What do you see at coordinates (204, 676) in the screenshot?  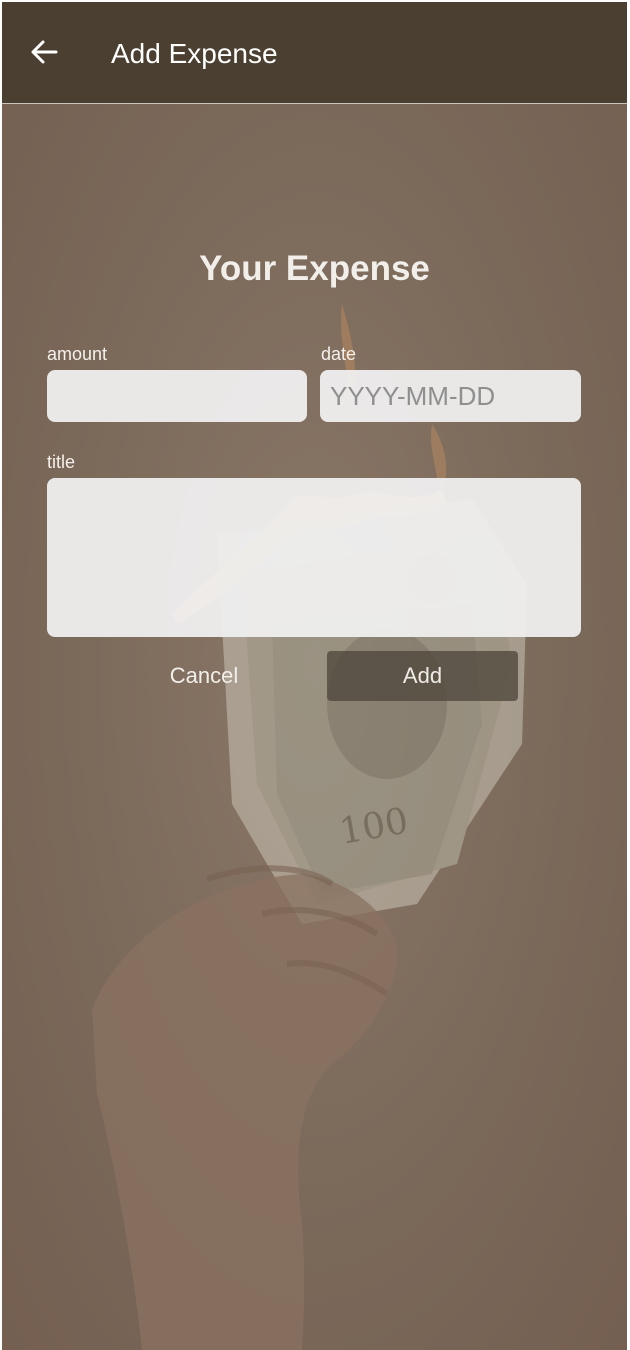 I see `cancel-button: Cancel` at bounding box center [204, 676].